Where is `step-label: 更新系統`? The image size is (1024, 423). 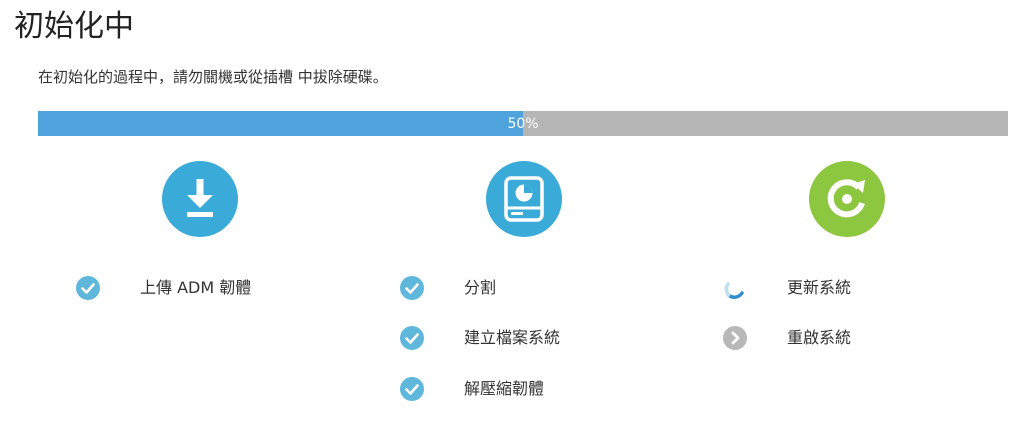 step-label: 更新系統 is located at coordinates (819, 287).